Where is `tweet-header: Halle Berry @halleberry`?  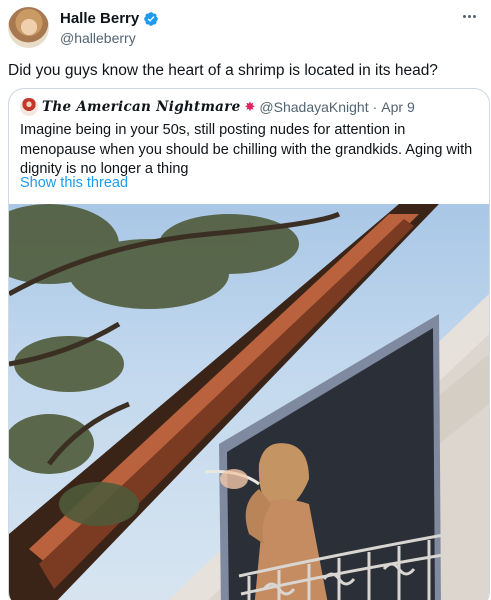
tweet-header: Halle Berry @halleberry is located at coordinates (245, 26).